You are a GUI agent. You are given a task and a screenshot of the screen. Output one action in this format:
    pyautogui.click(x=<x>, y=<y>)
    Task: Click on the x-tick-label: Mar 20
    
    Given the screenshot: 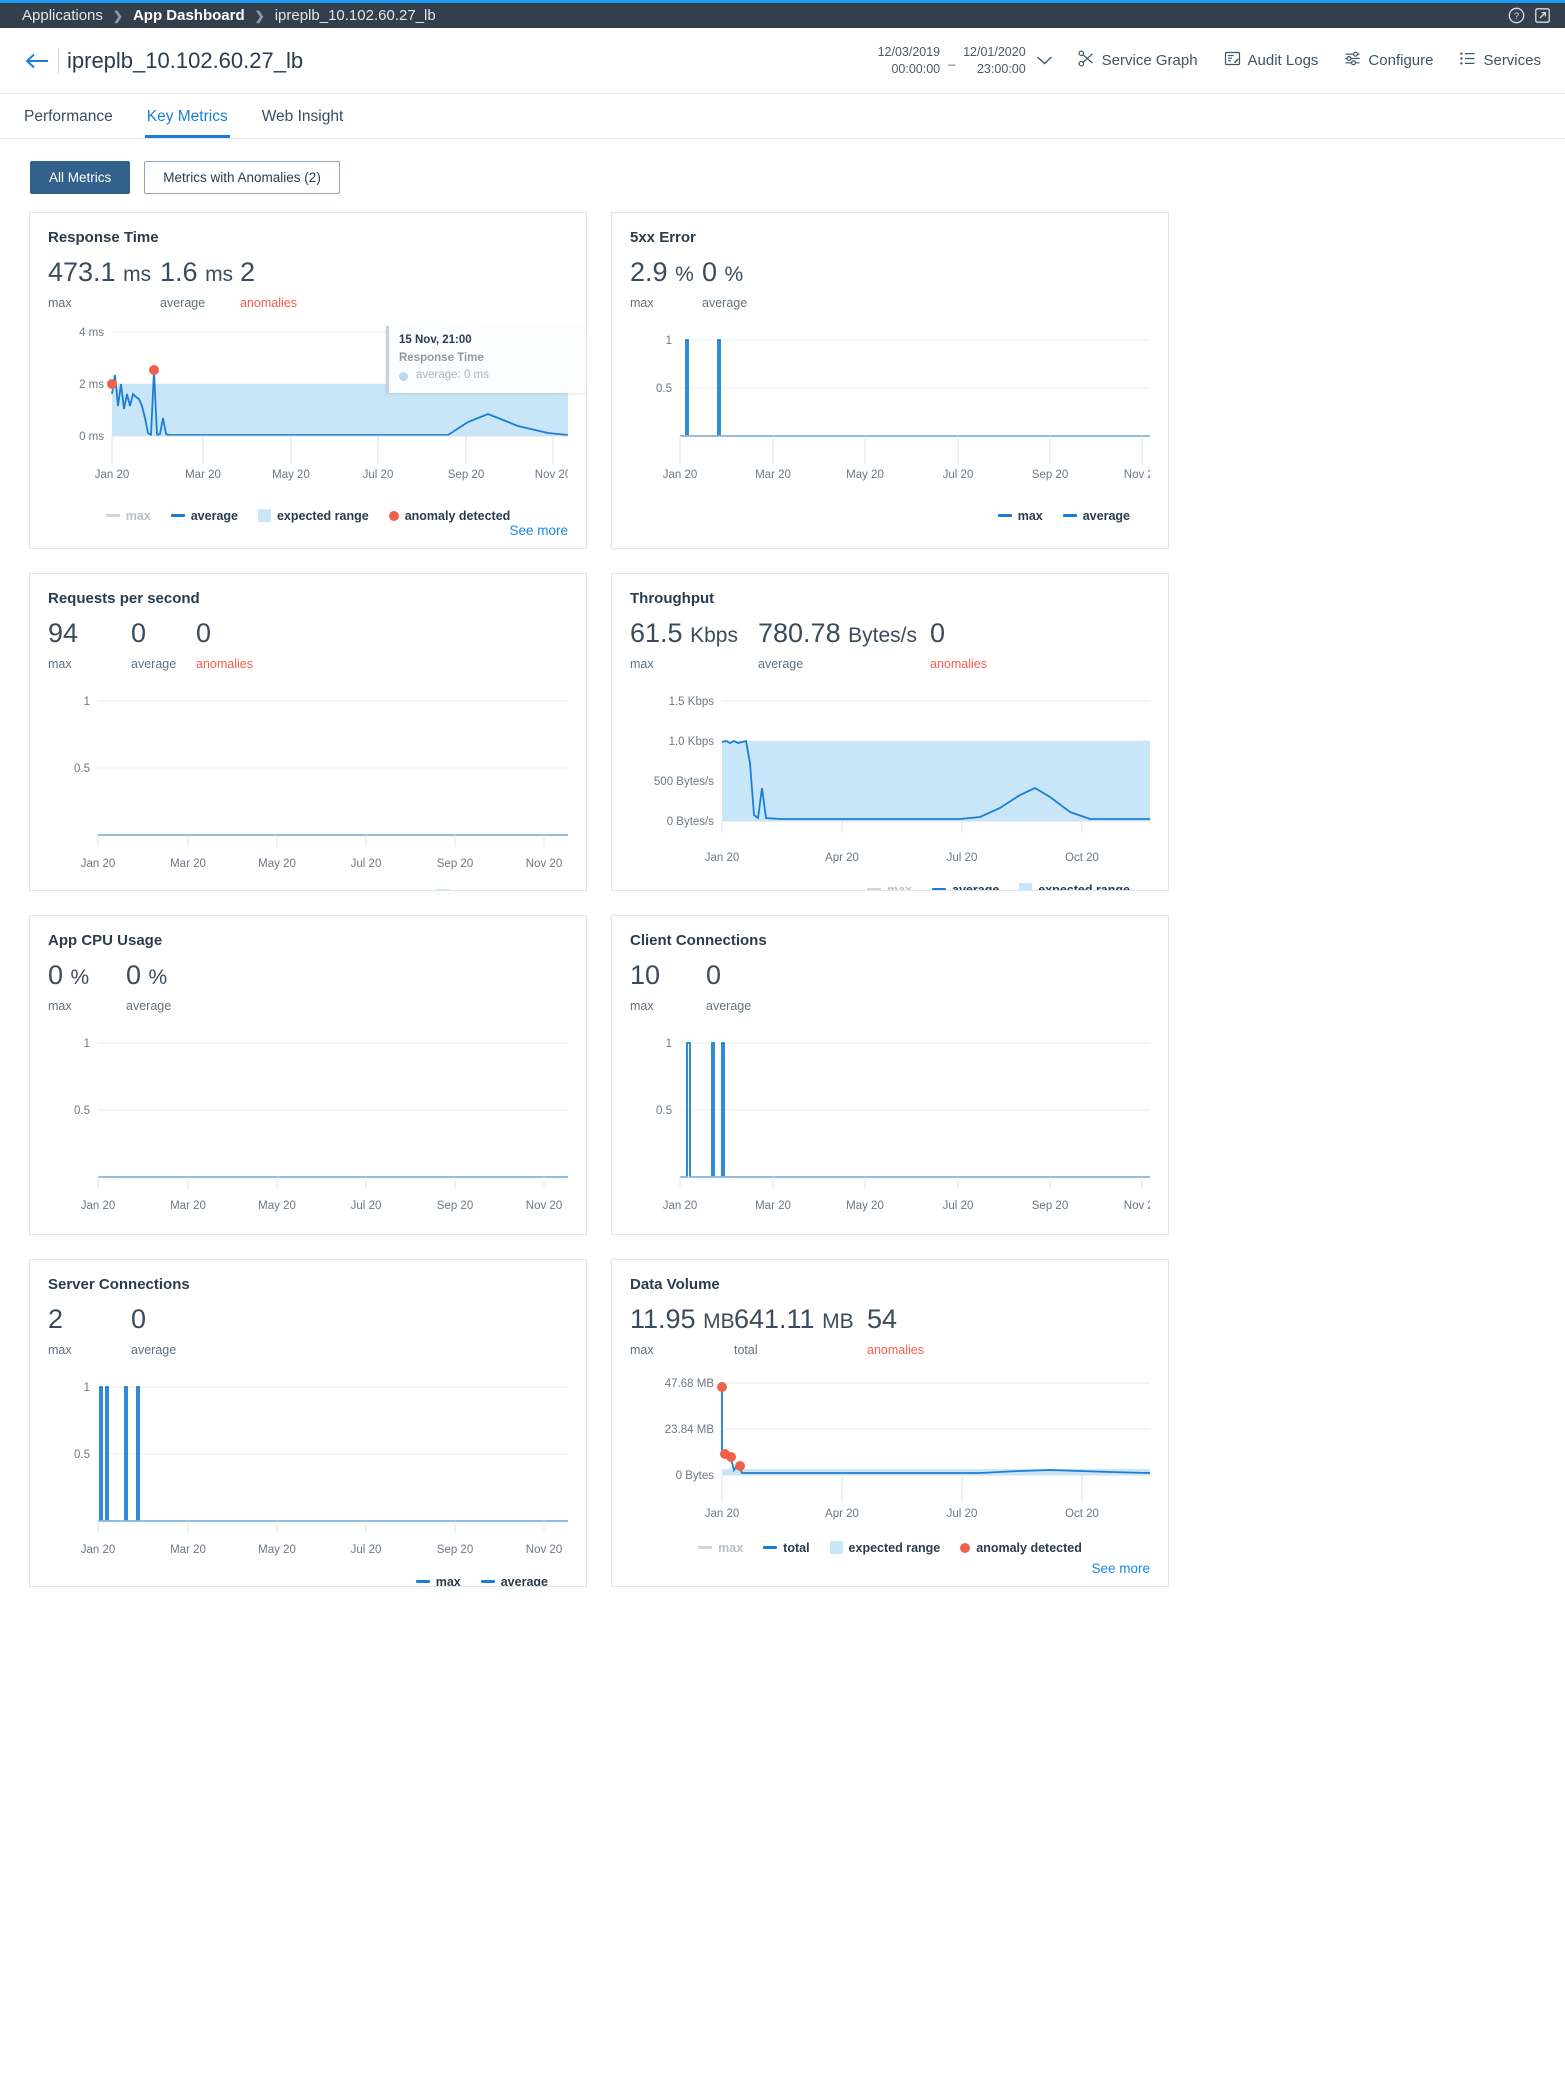 What is the action you would take?
    pyautogui.click(x=773, y=1206)
    